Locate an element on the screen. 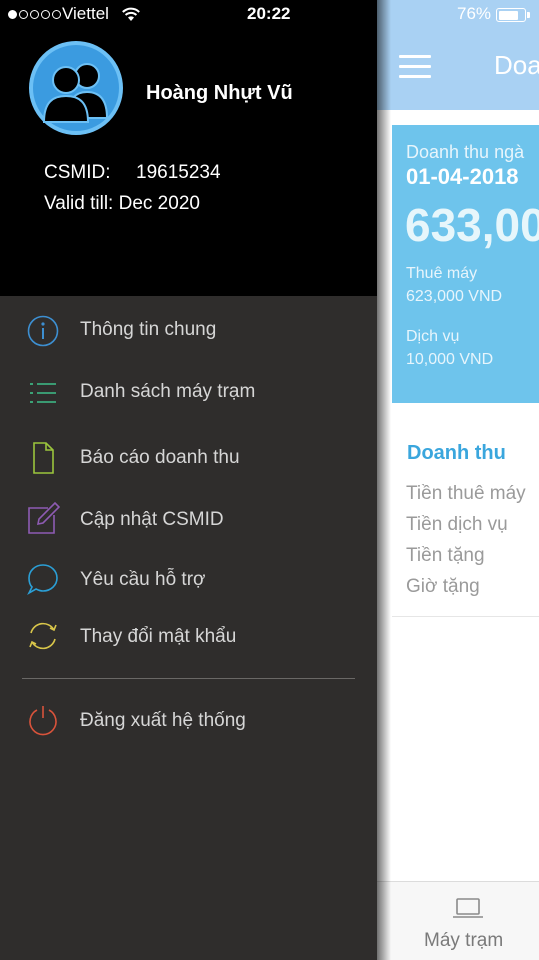  rent-label: Thuê máy is located at coordinates (442, 273).